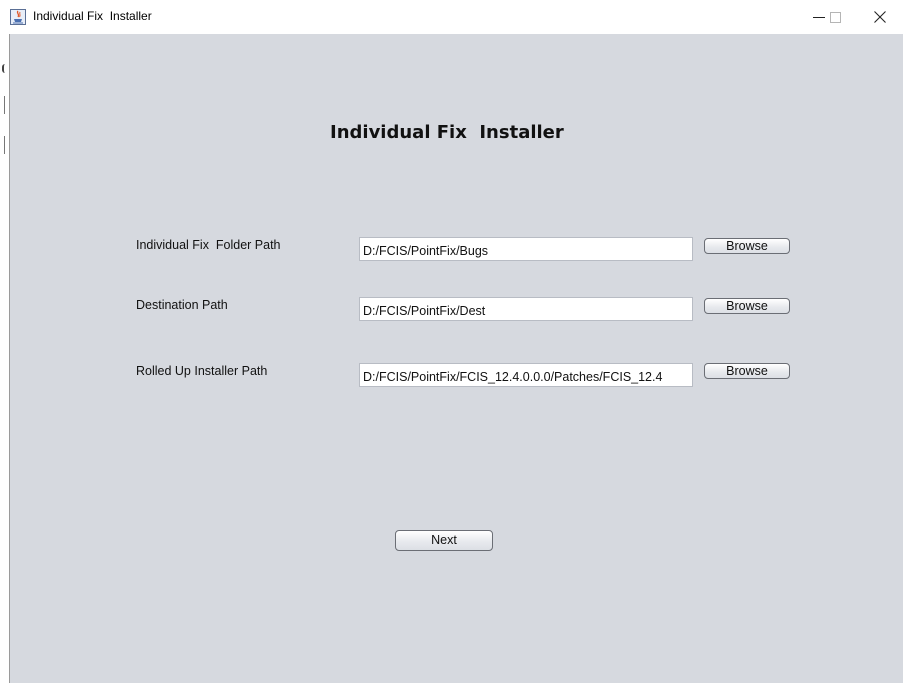  I want to click on folder-path-label: Individual Fix Folder Path, so click(208, 245).